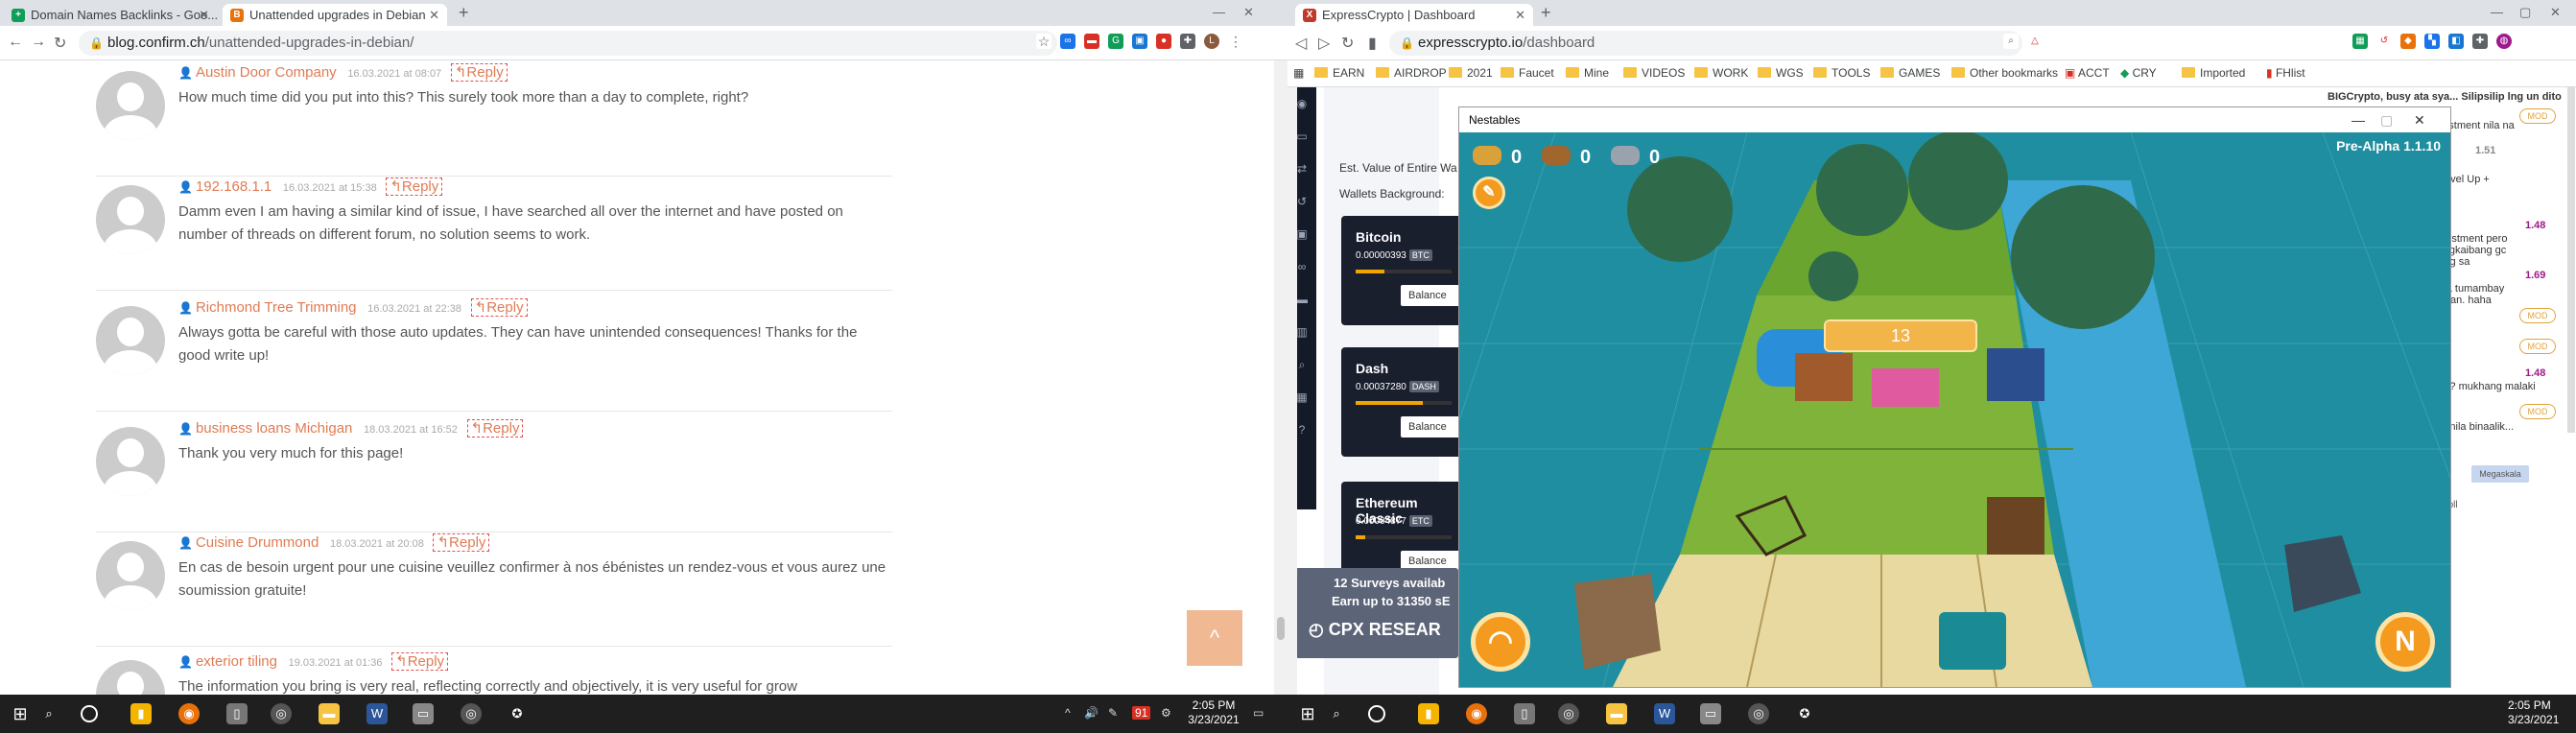 This screenshot has height=733, width=2576. What do you see at coordinates (1113, 713) in the screenshot?
I see `pen-icon: ✎` at bounding box center [1113, 713].